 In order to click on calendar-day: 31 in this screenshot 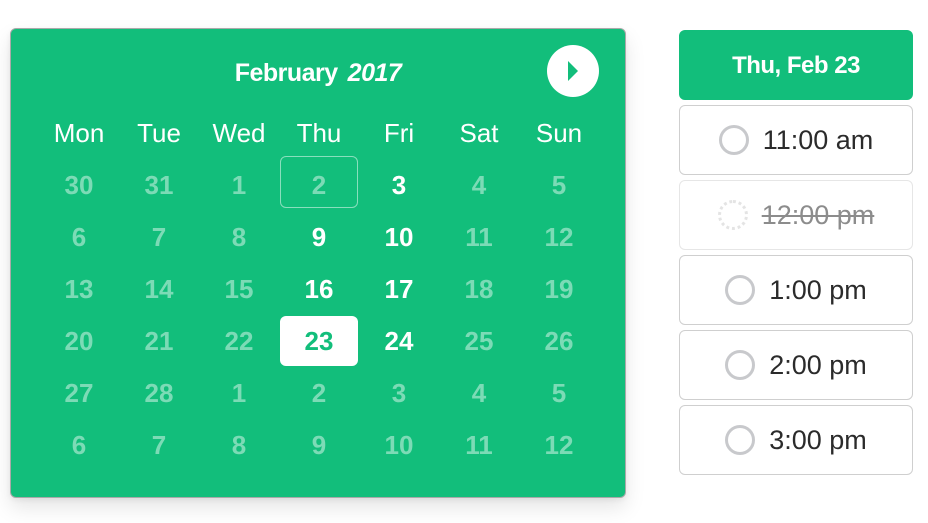, I will do `click(159, 185)`.